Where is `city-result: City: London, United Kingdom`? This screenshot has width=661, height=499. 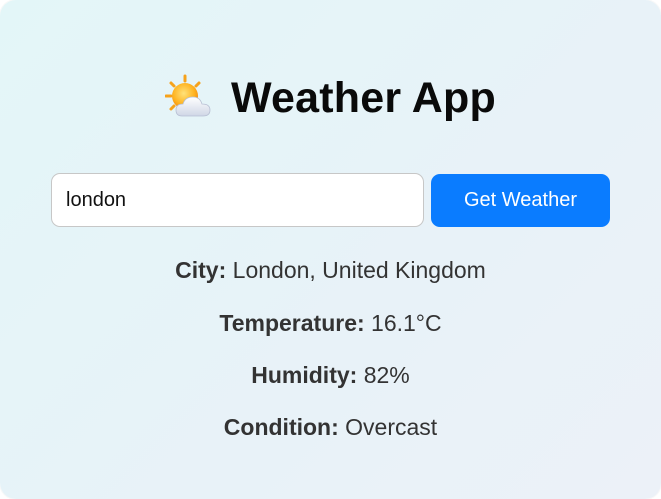 city-result: City: London, United Kingdom is located at coordinates (330, 270).